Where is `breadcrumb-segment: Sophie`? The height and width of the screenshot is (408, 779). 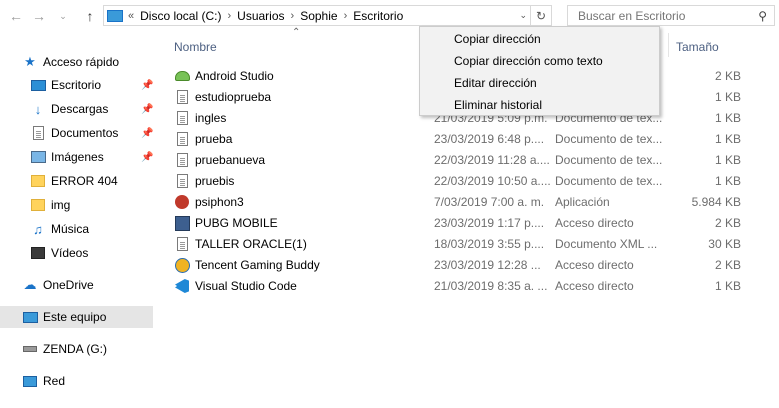
breadcrumb-segment: Sophie is located at coordinates (318, 16).